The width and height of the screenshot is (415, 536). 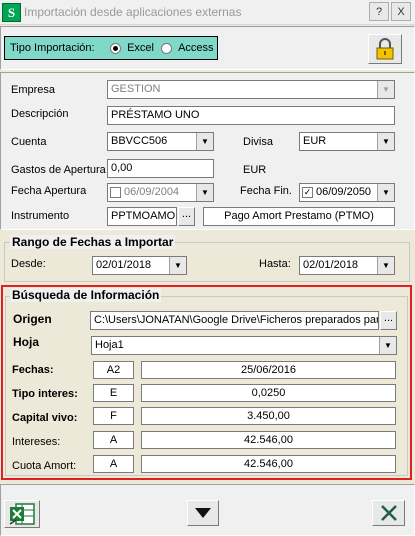 What do you see at coordinates (40, 216) in the screenshot?
I see `instrumento-label: Instrumento` at bounding box center [40, 216].